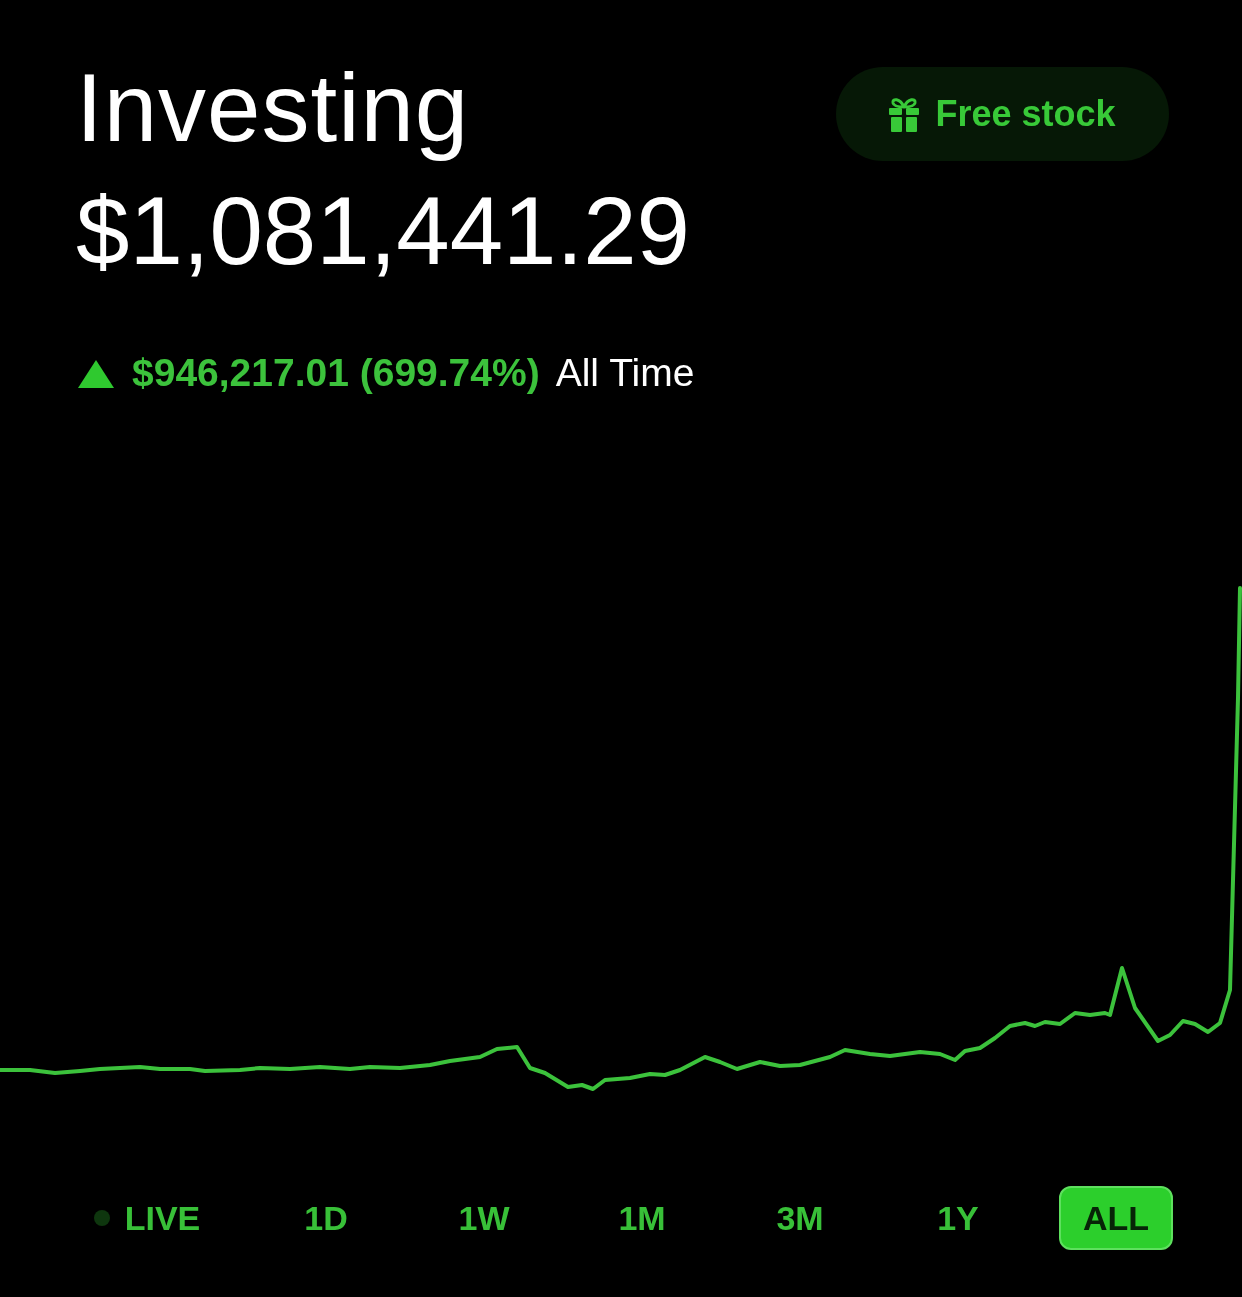 This screenshot has width=1242, height=1297. I want to click on time-range-tab: LIVE, so click(147, 1217).